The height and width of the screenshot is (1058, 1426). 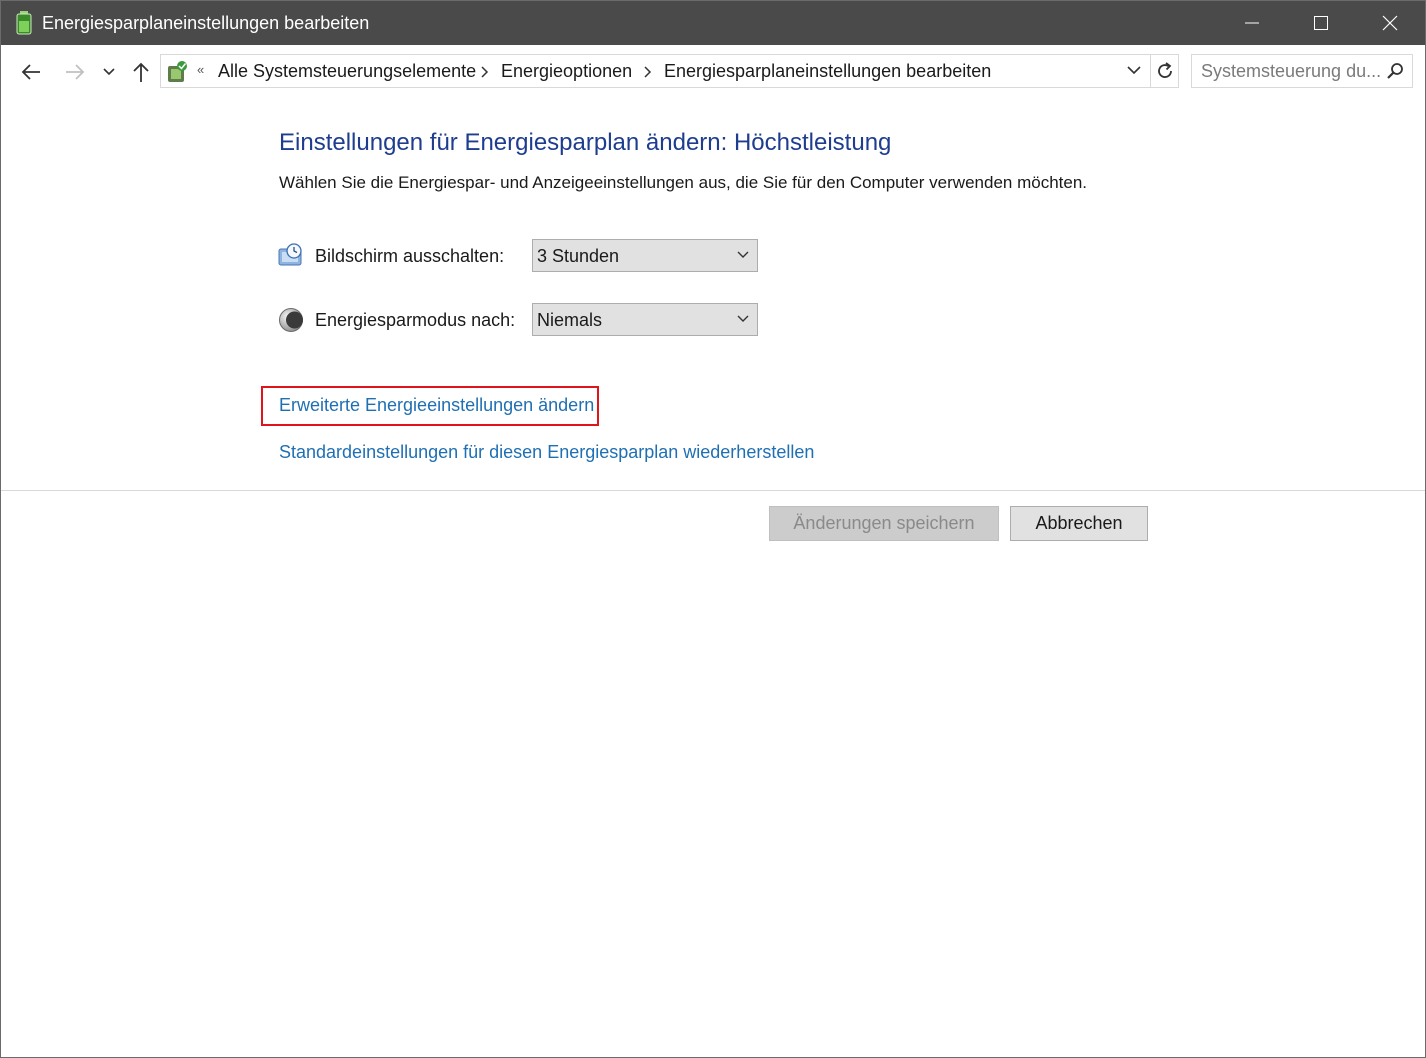 I want to click on arrow-left-icon, so click(x=30, y=72).